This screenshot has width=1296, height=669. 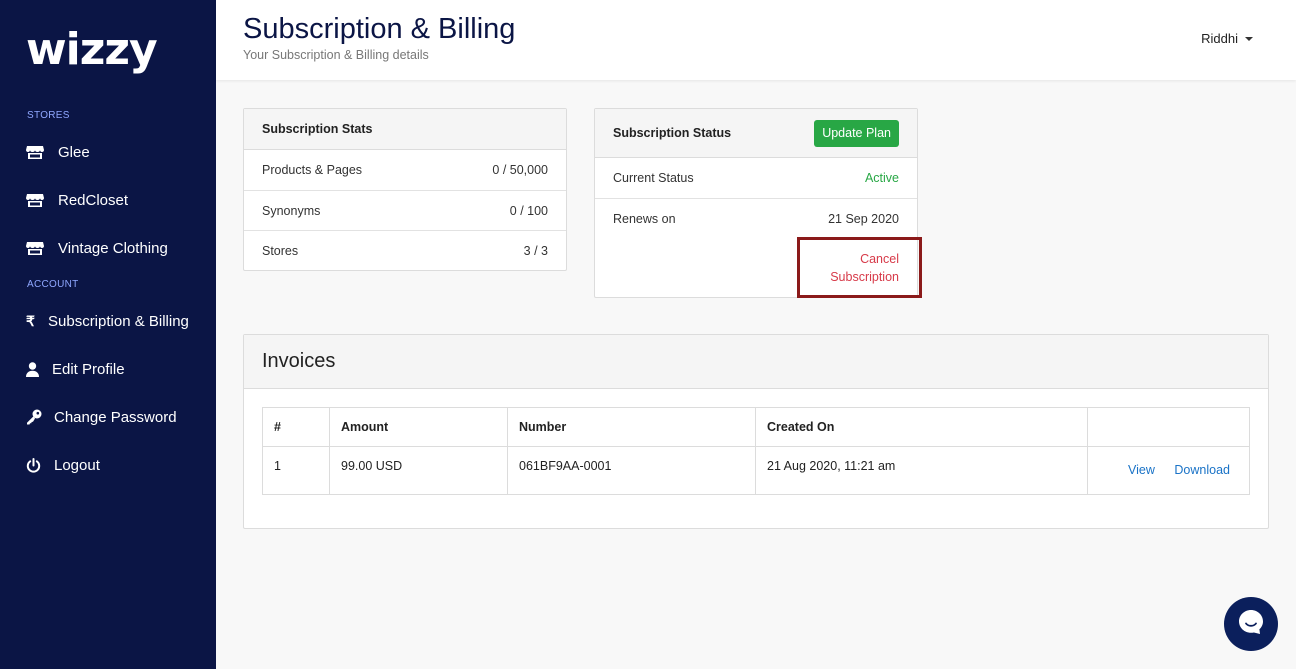 What do you see at coordinates (863, 219) in the screenshot?
I see `renews-date: 21 Sep 2020` at bounding box center [863, 219].